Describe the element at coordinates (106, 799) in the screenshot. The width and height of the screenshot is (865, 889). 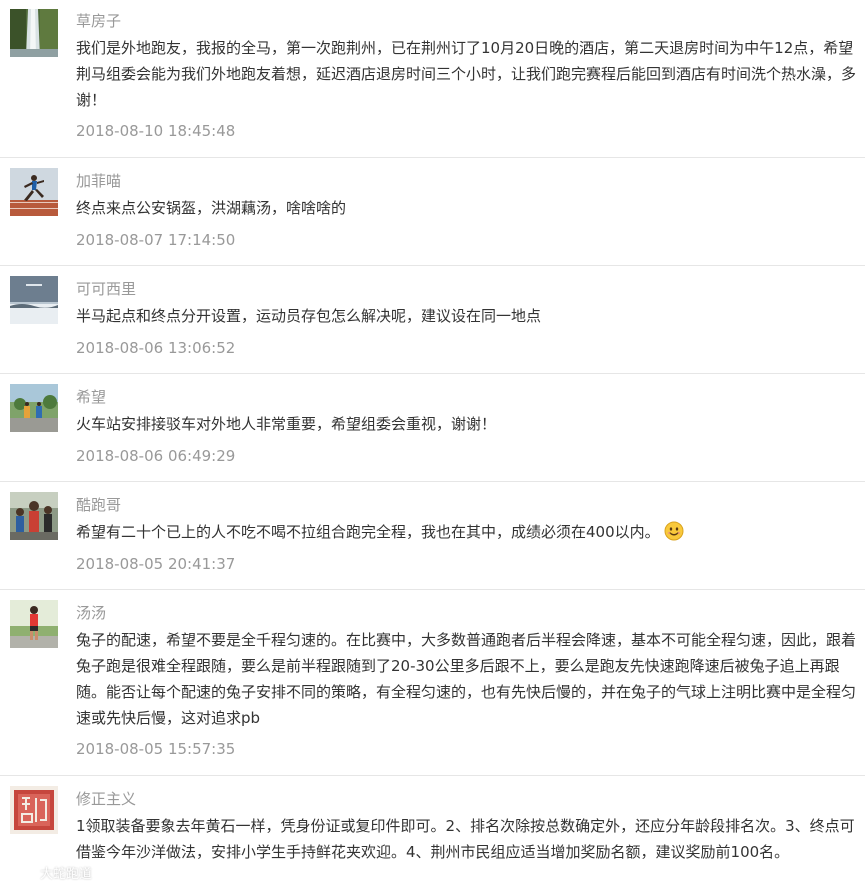
I see `username: 修正主义` at that location.